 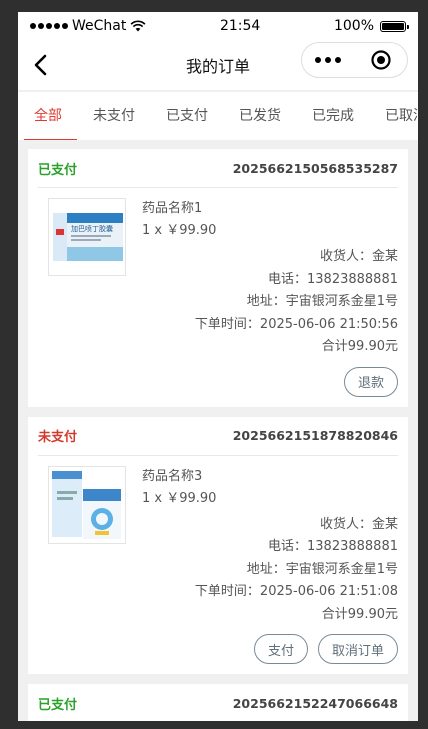 What do you see at coordinates (394, 26) in the screenshot?
I see `battery-icon` at bounding box center [394, 26].